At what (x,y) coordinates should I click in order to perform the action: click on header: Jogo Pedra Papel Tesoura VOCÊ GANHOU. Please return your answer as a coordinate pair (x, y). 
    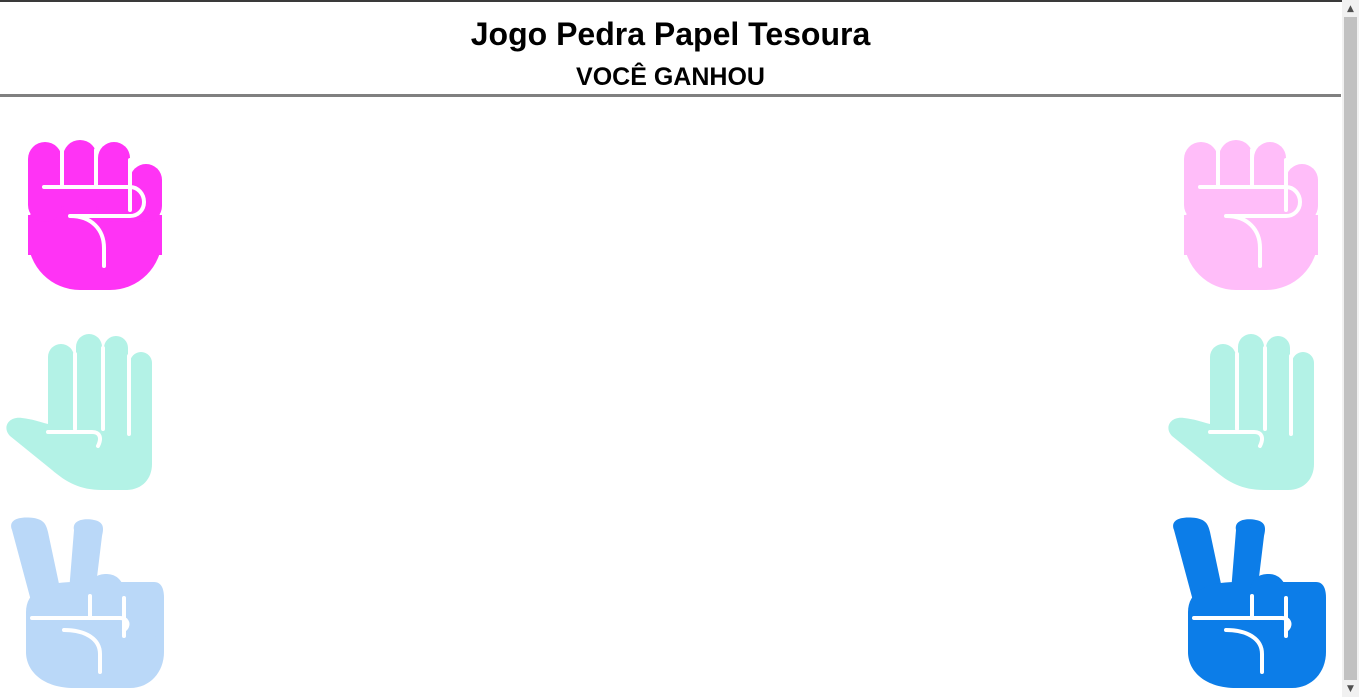
    Looking at the image, I should click on (670, 48).